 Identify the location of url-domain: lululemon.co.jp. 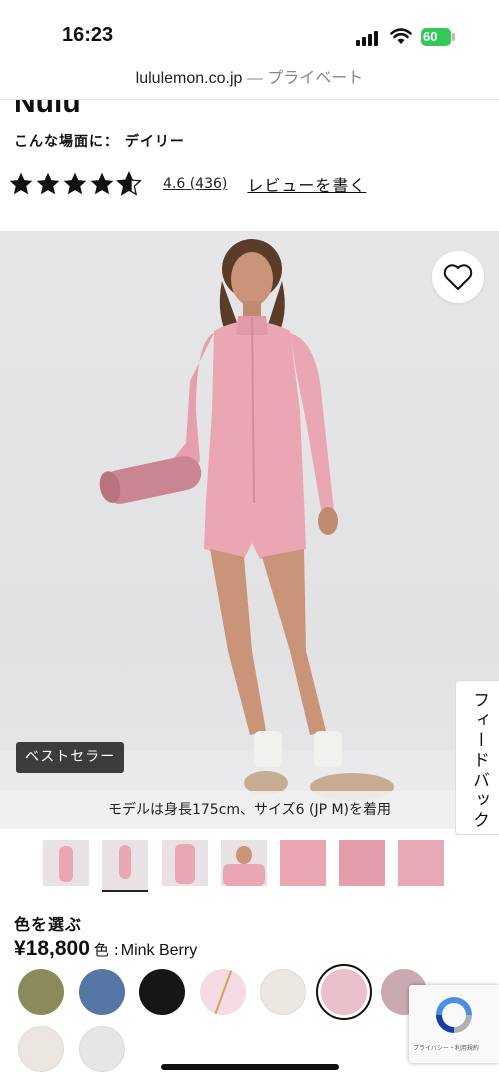
(189, 78).